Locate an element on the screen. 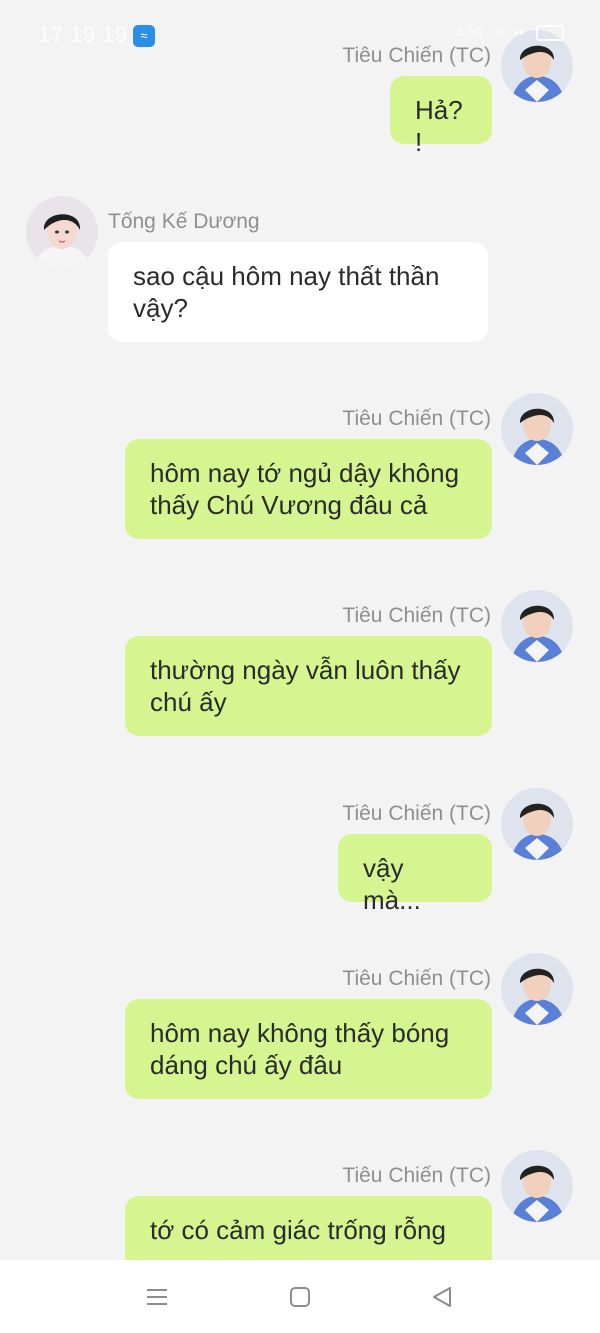  menu-button is located at coordinates (157, 1297).